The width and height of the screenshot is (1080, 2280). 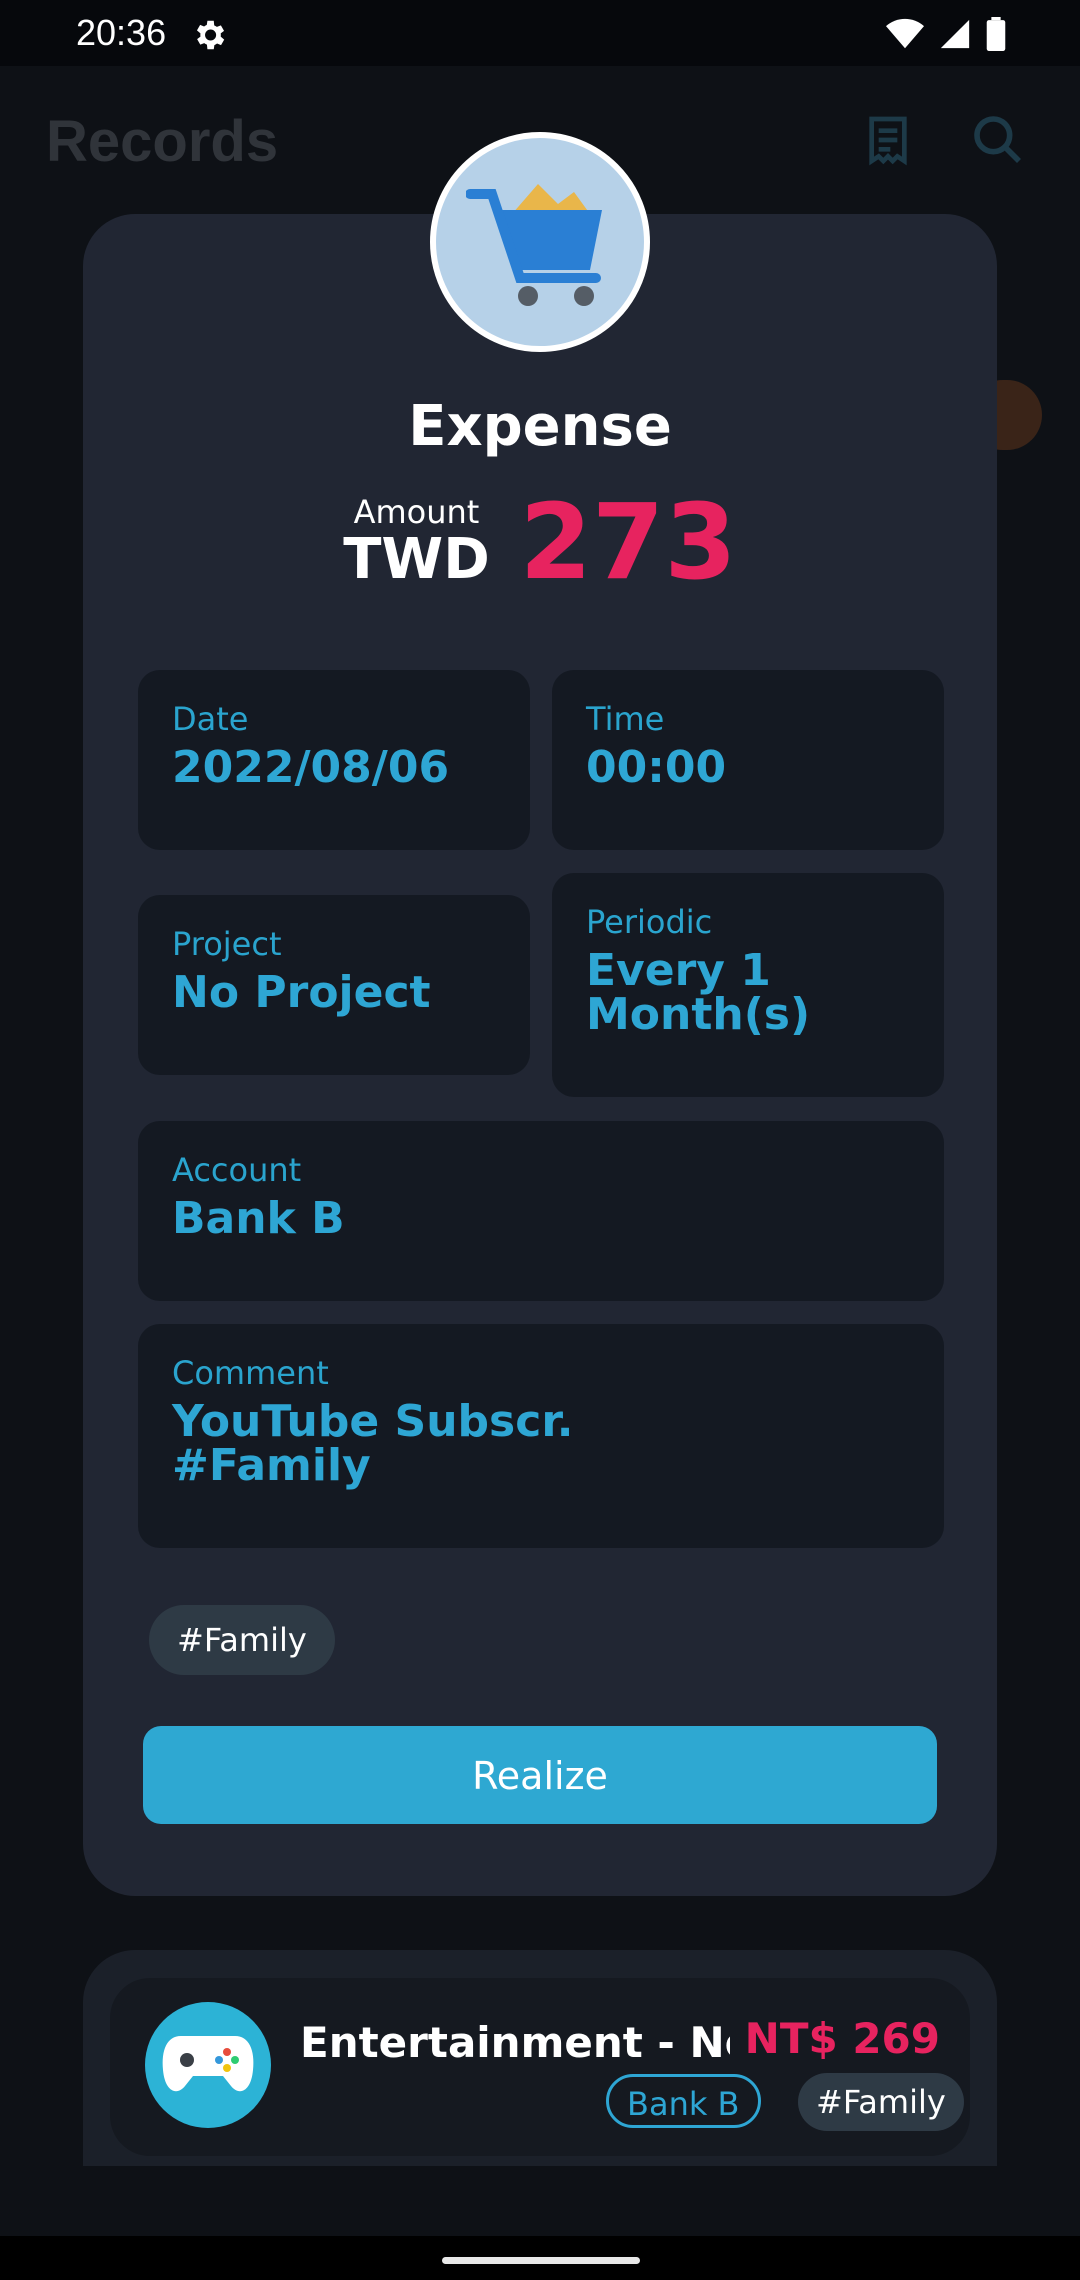 What do you see at coordinates (208, 2065) in the screenshot?
I see `gamepad-icon` at bounding box center [208, 2065].